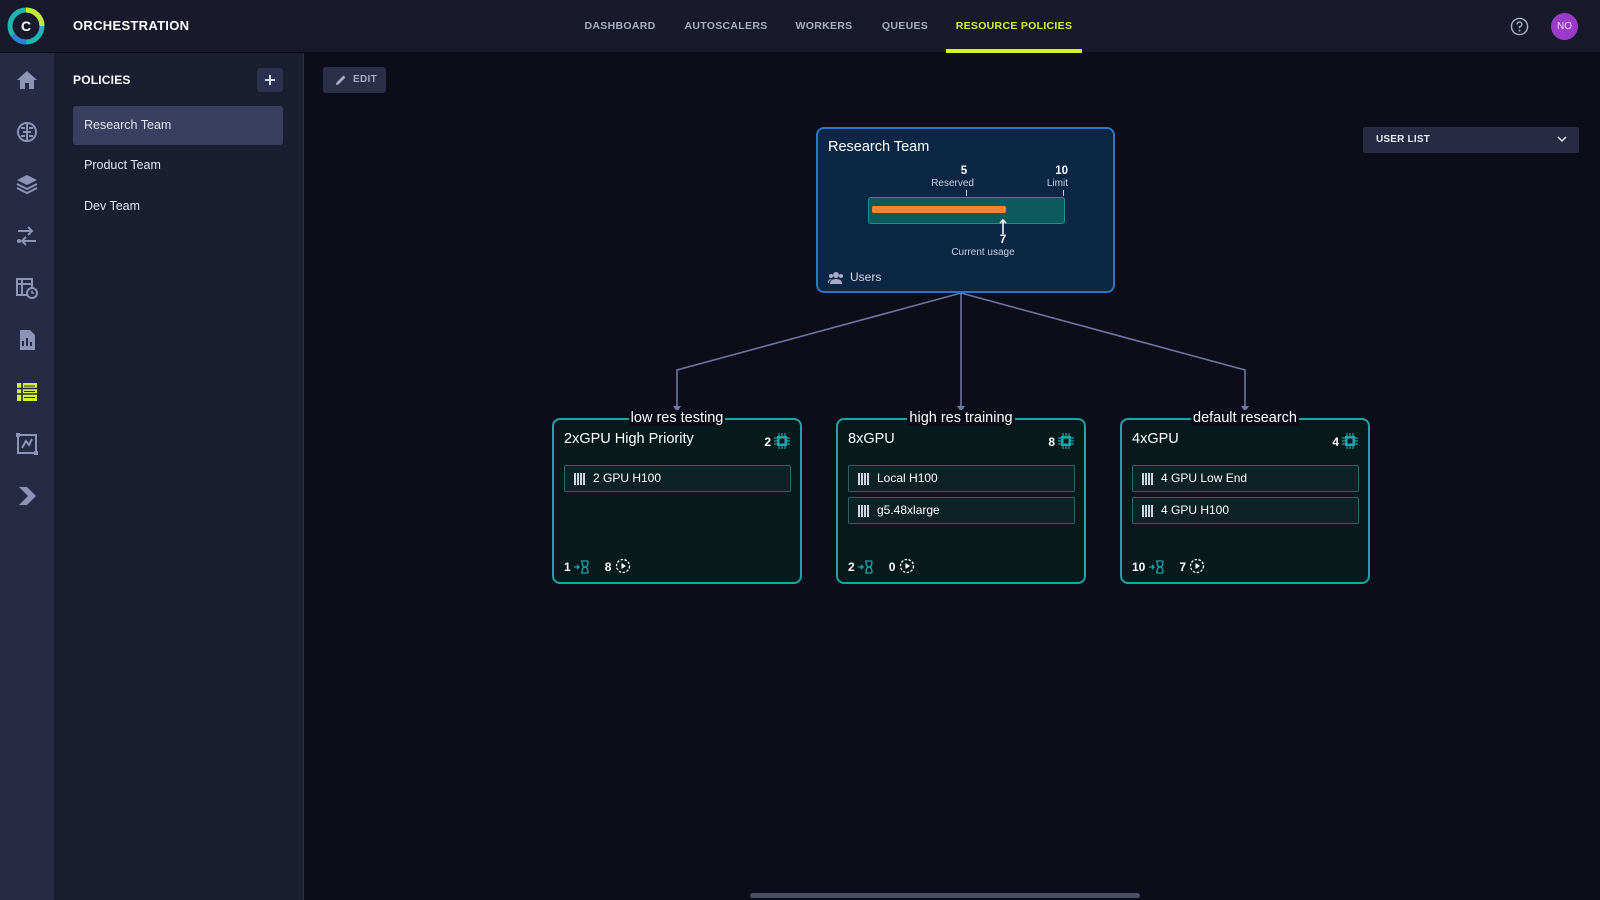  I want to click on gpu-count: 4, so click(1345, 441).